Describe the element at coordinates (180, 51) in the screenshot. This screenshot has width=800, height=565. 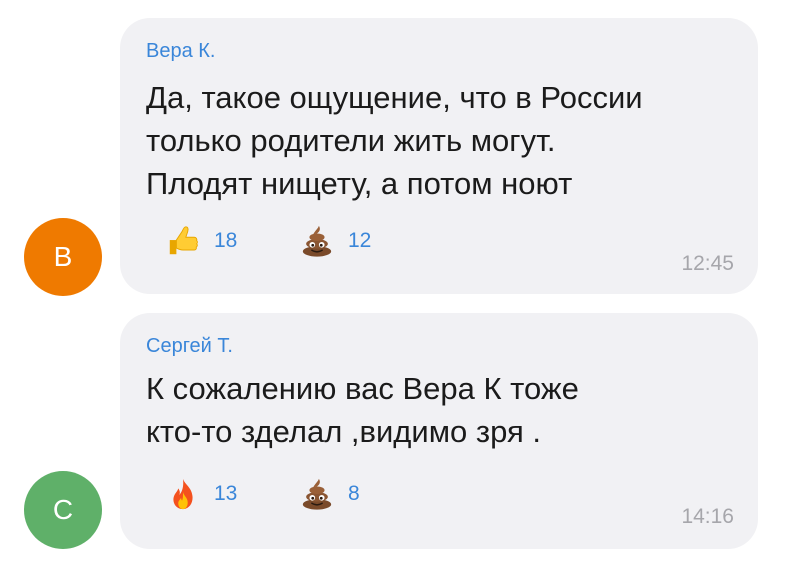
I see `author-name: Вера К.` at that location.